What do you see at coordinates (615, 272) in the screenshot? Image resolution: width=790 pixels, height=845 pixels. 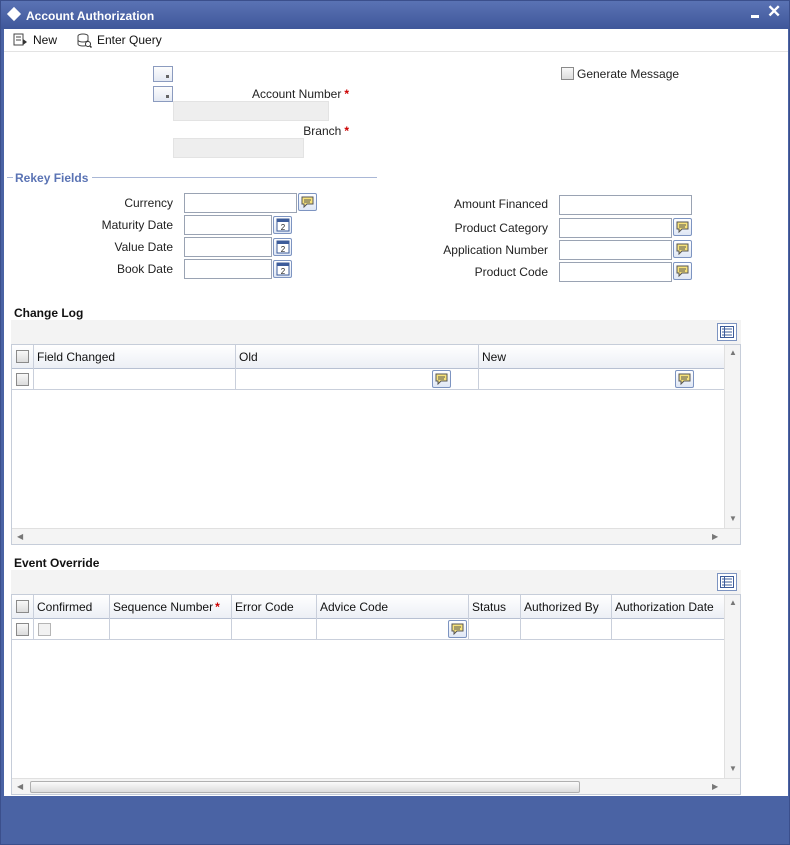 I see `product-code-field` at bounding box center [615, 272].